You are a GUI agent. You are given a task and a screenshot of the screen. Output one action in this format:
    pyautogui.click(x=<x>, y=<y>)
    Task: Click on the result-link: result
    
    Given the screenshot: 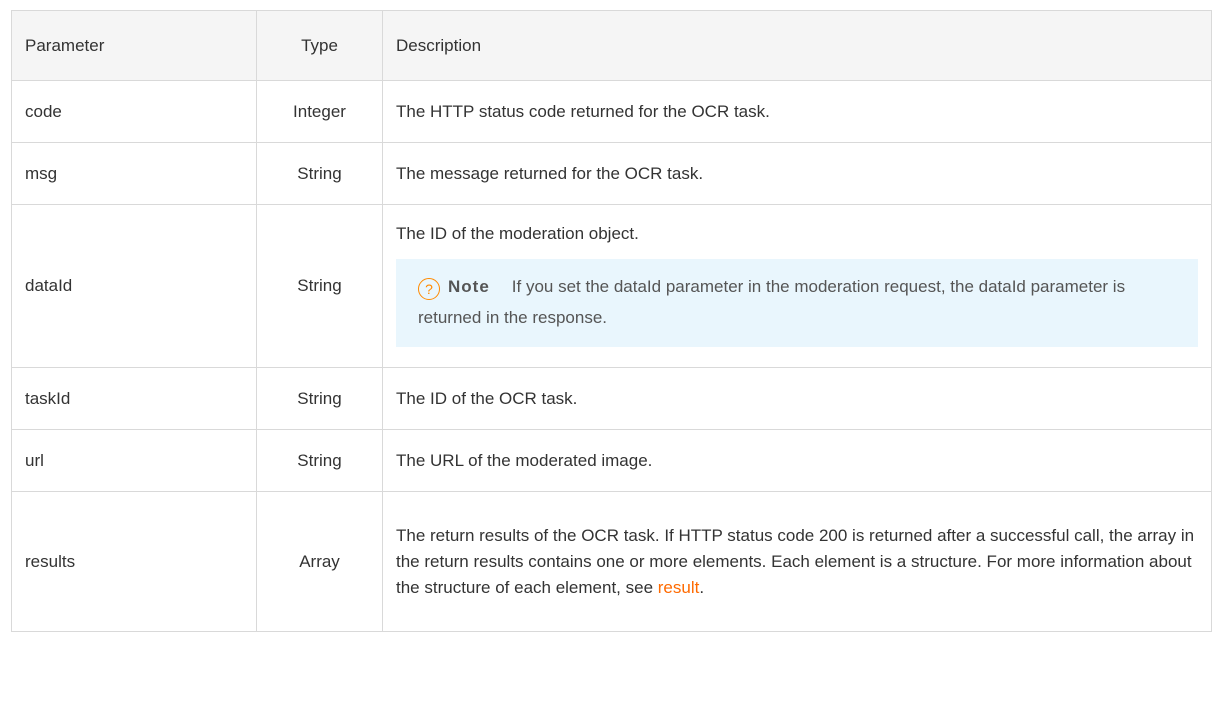 What is the action you would take?
    pyautogui.click(x=679, y=587)
    